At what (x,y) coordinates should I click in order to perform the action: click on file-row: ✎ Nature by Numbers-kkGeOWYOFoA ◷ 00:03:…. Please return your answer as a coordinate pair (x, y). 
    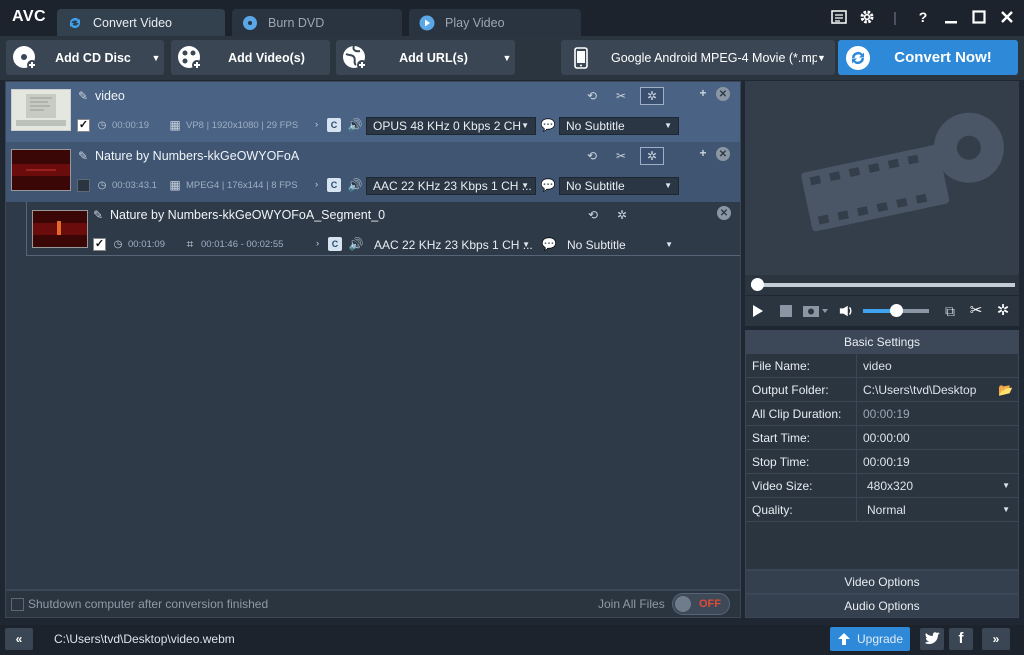
    Looking at the image, I should click on (373, 172).